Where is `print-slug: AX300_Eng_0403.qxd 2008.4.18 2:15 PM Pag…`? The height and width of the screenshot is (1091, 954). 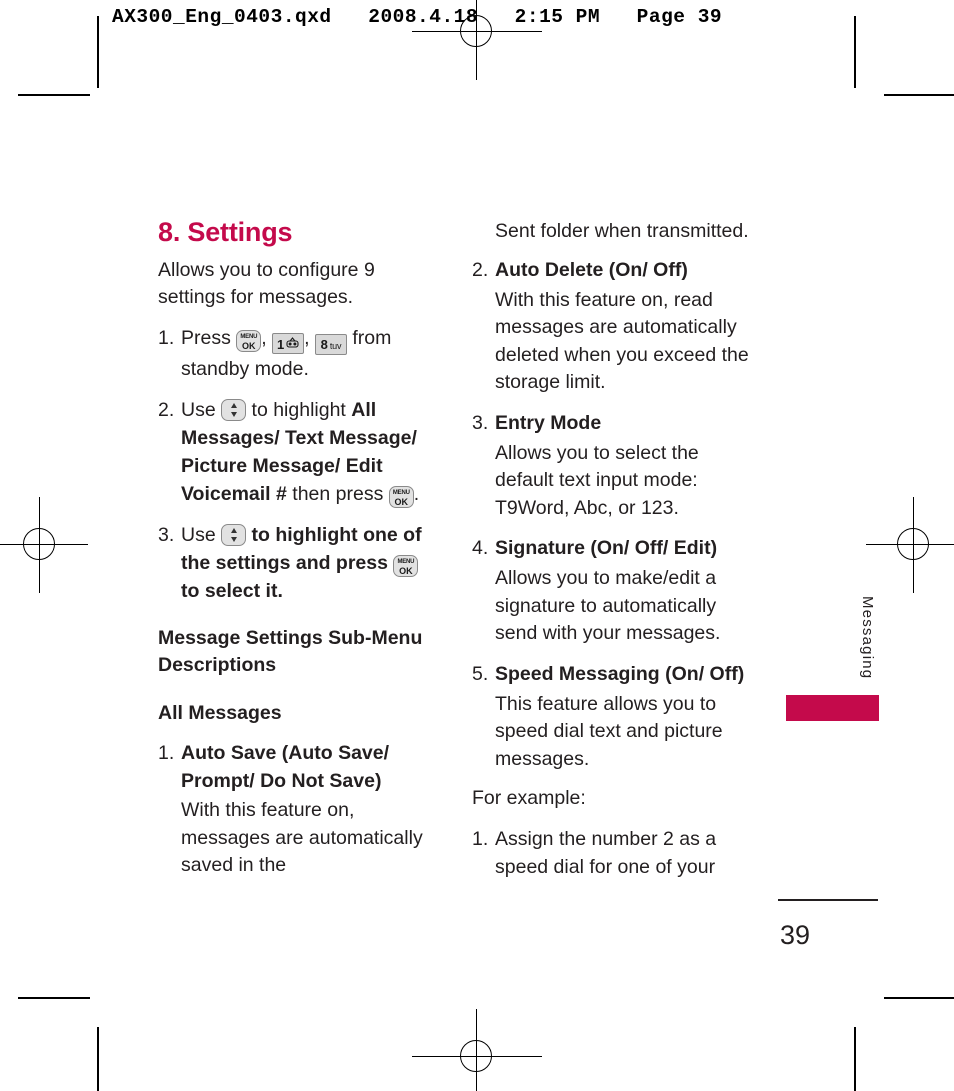 print-slug: AX300_Eng_0403.qxd 2008.4.18 2:15 PM Pag… is located at coordinates (417, 17).